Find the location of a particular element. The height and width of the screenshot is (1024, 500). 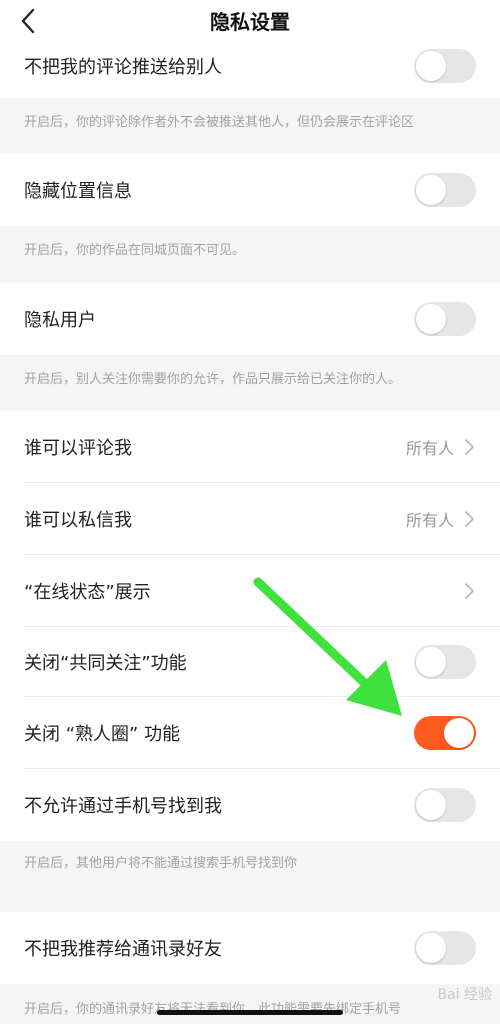

setting-label: “在线状态”展示 is located at coordinates (87, 592).